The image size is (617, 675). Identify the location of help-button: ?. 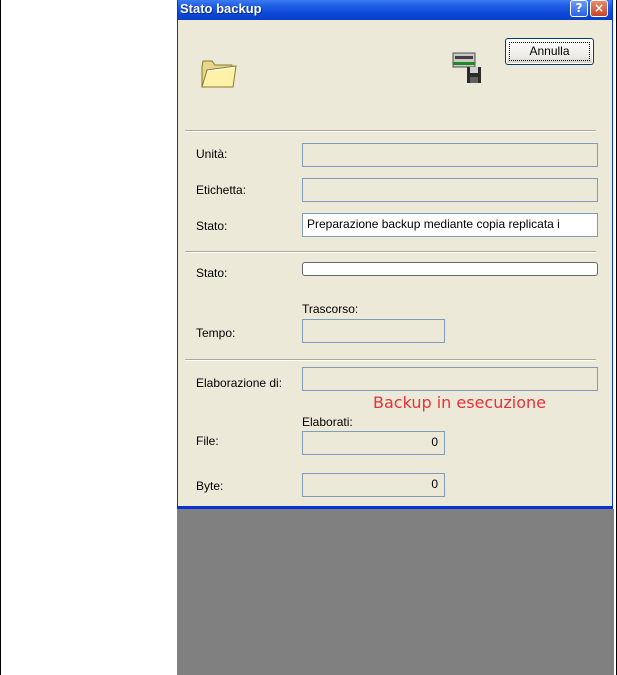
(579, 8).